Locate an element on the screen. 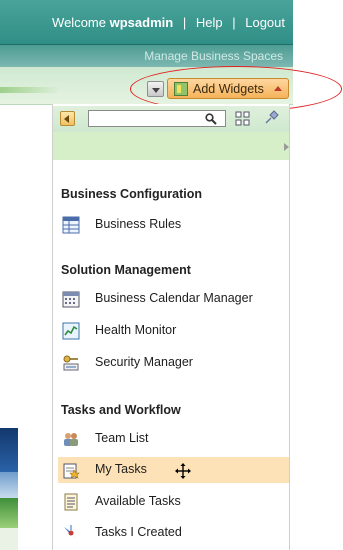 This screenshot has height=550, width=343. background-page-edge is located at coordinates (9, 489).